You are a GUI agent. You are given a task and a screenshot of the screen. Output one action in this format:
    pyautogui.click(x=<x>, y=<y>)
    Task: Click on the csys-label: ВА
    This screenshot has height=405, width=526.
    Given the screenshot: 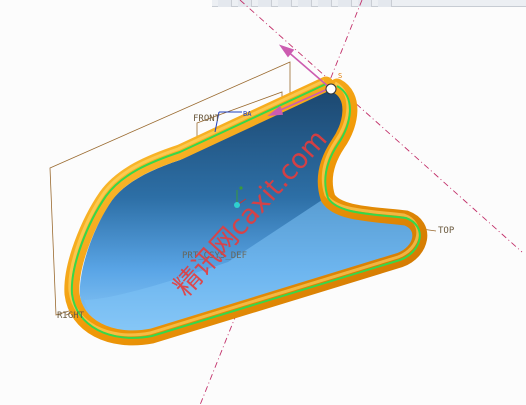 What is the action you would take?
    pyautogui.click(x=247, y=114)
    